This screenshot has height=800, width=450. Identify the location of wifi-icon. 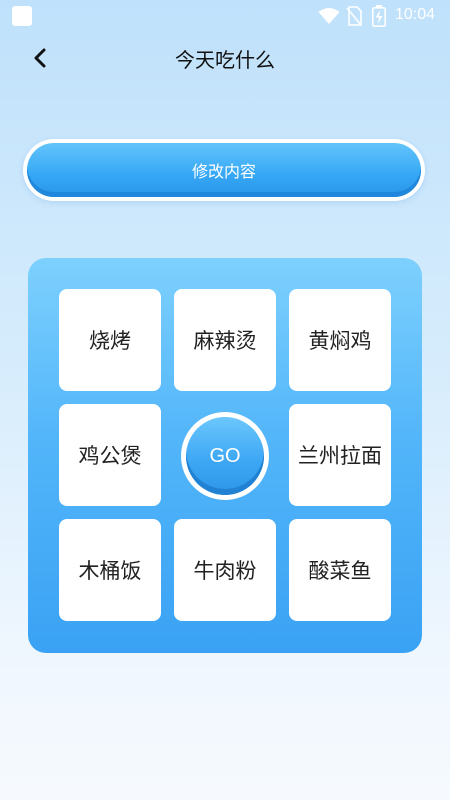
(329, 16).